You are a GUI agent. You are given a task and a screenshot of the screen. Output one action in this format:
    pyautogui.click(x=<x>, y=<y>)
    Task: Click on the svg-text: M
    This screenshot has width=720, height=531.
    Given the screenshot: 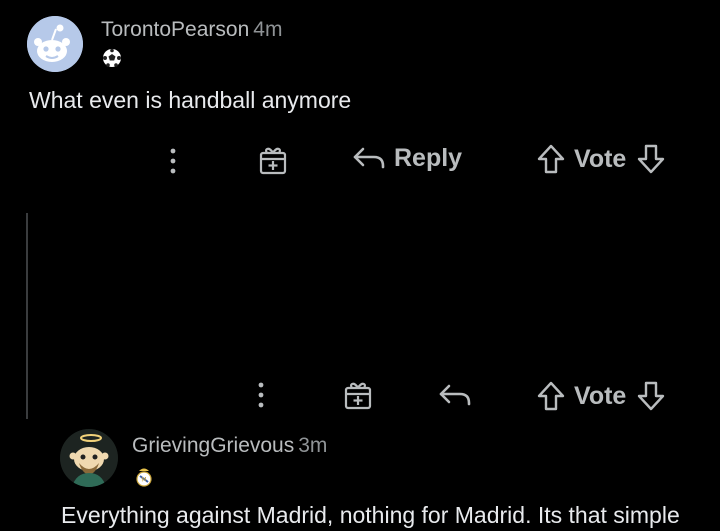 What is the action you would take?
    pyautogui.click(x=143, y=480)
    